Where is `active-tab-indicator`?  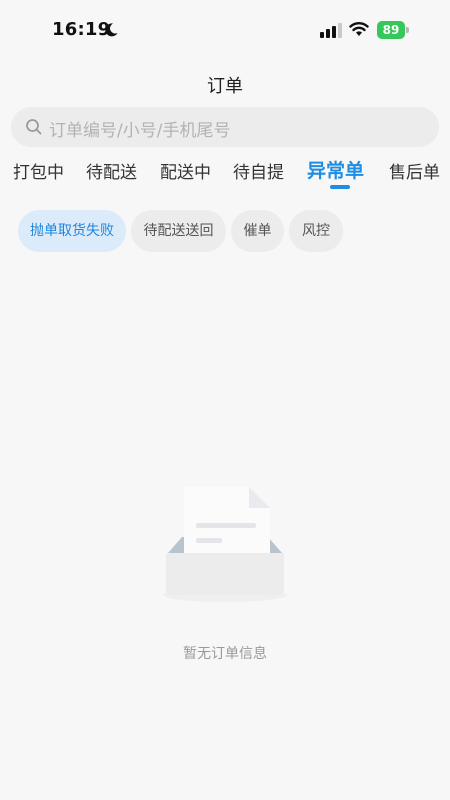 active-tab-indicator is located at coordinates (340, 187).